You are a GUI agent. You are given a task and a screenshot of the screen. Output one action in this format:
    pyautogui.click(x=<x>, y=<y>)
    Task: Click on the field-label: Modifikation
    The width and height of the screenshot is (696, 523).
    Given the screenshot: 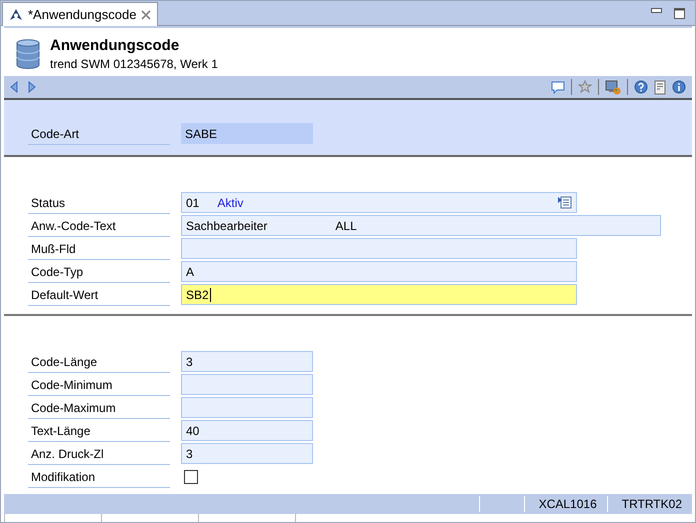 What is the action you would take?
    pyautogui.click(x=99, y=477)
    